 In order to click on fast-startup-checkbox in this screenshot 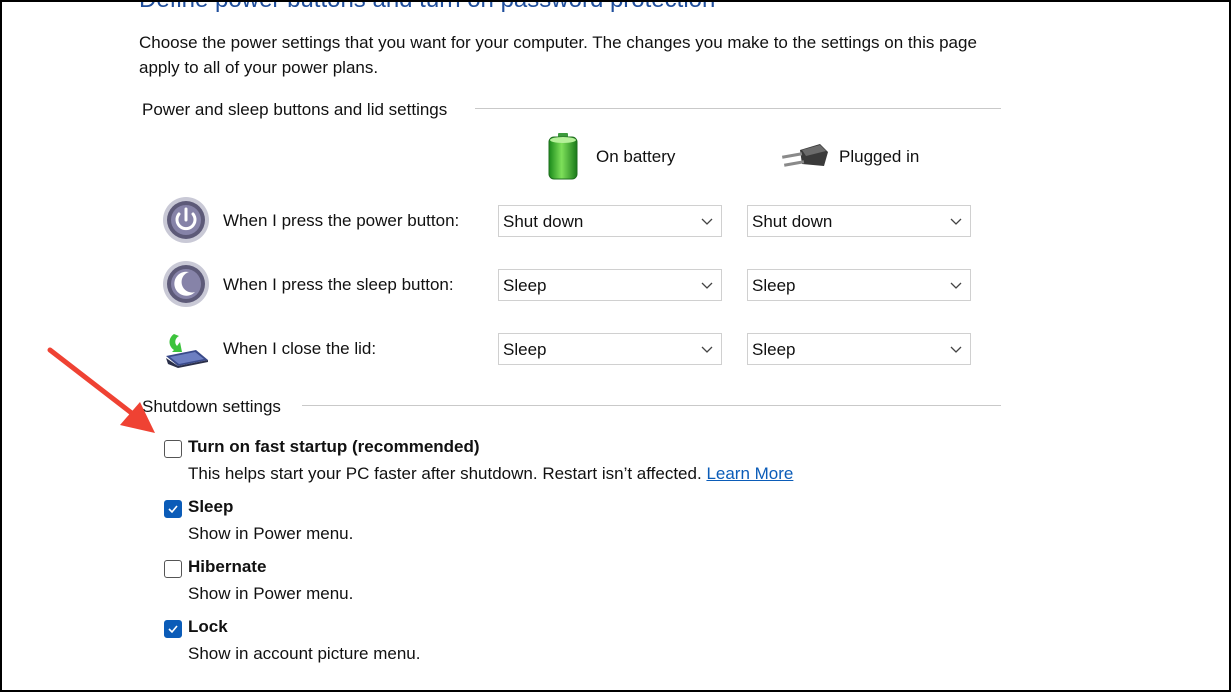, I will do `click(173, 449)`.